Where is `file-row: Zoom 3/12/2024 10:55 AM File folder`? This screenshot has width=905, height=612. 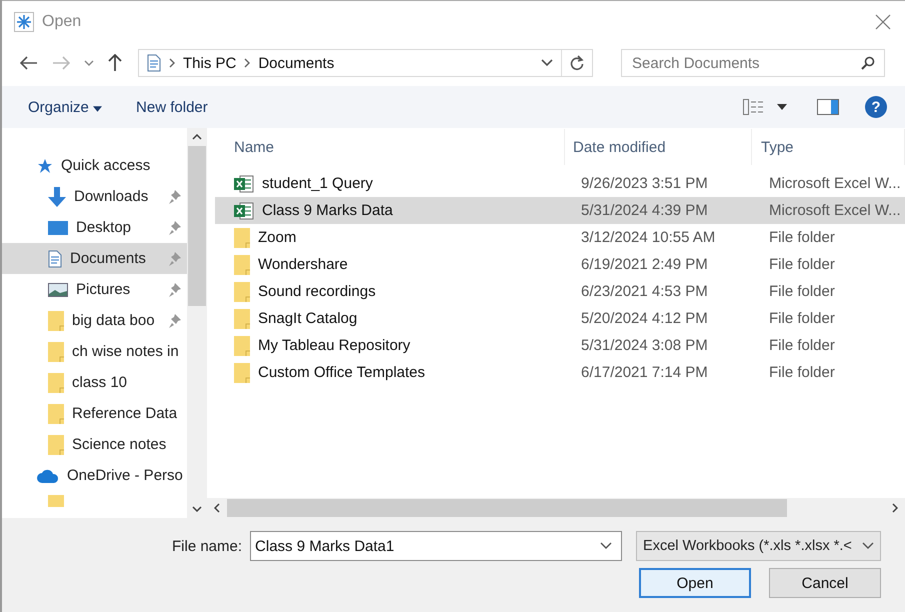
file-row: Zoom 3/12/2024 10:55 AM File folder is located at coordinates (560, 237).